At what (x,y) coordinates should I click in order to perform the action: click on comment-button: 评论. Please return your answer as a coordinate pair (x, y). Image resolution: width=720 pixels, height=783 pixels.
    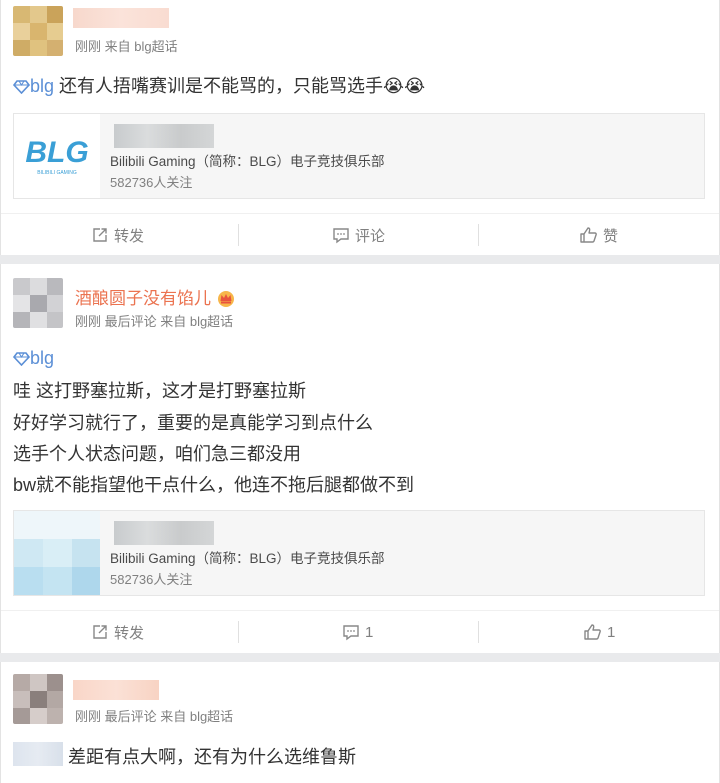
    Looking at the image, I should click on (358, 235).